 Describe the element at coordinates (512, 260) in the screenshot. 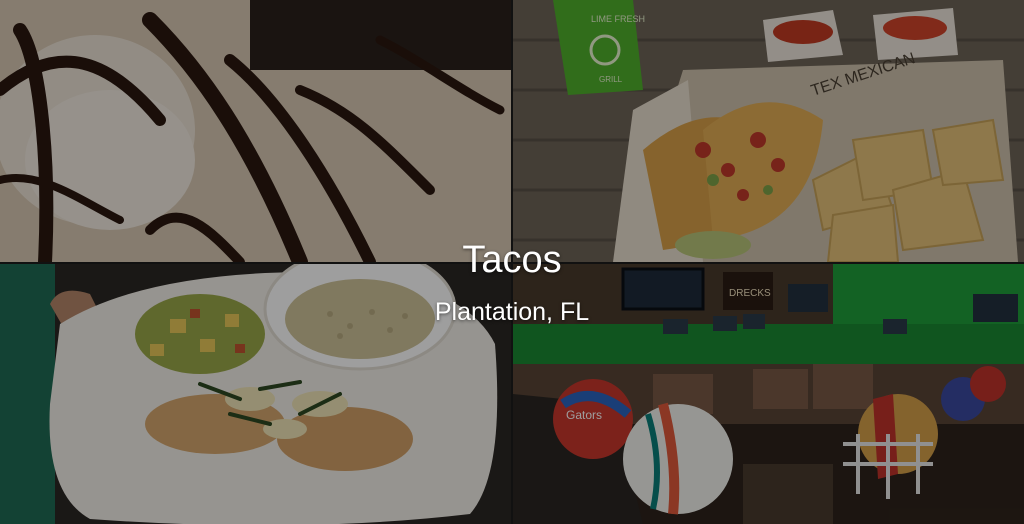

I see `page-title: Tacos` at that location.